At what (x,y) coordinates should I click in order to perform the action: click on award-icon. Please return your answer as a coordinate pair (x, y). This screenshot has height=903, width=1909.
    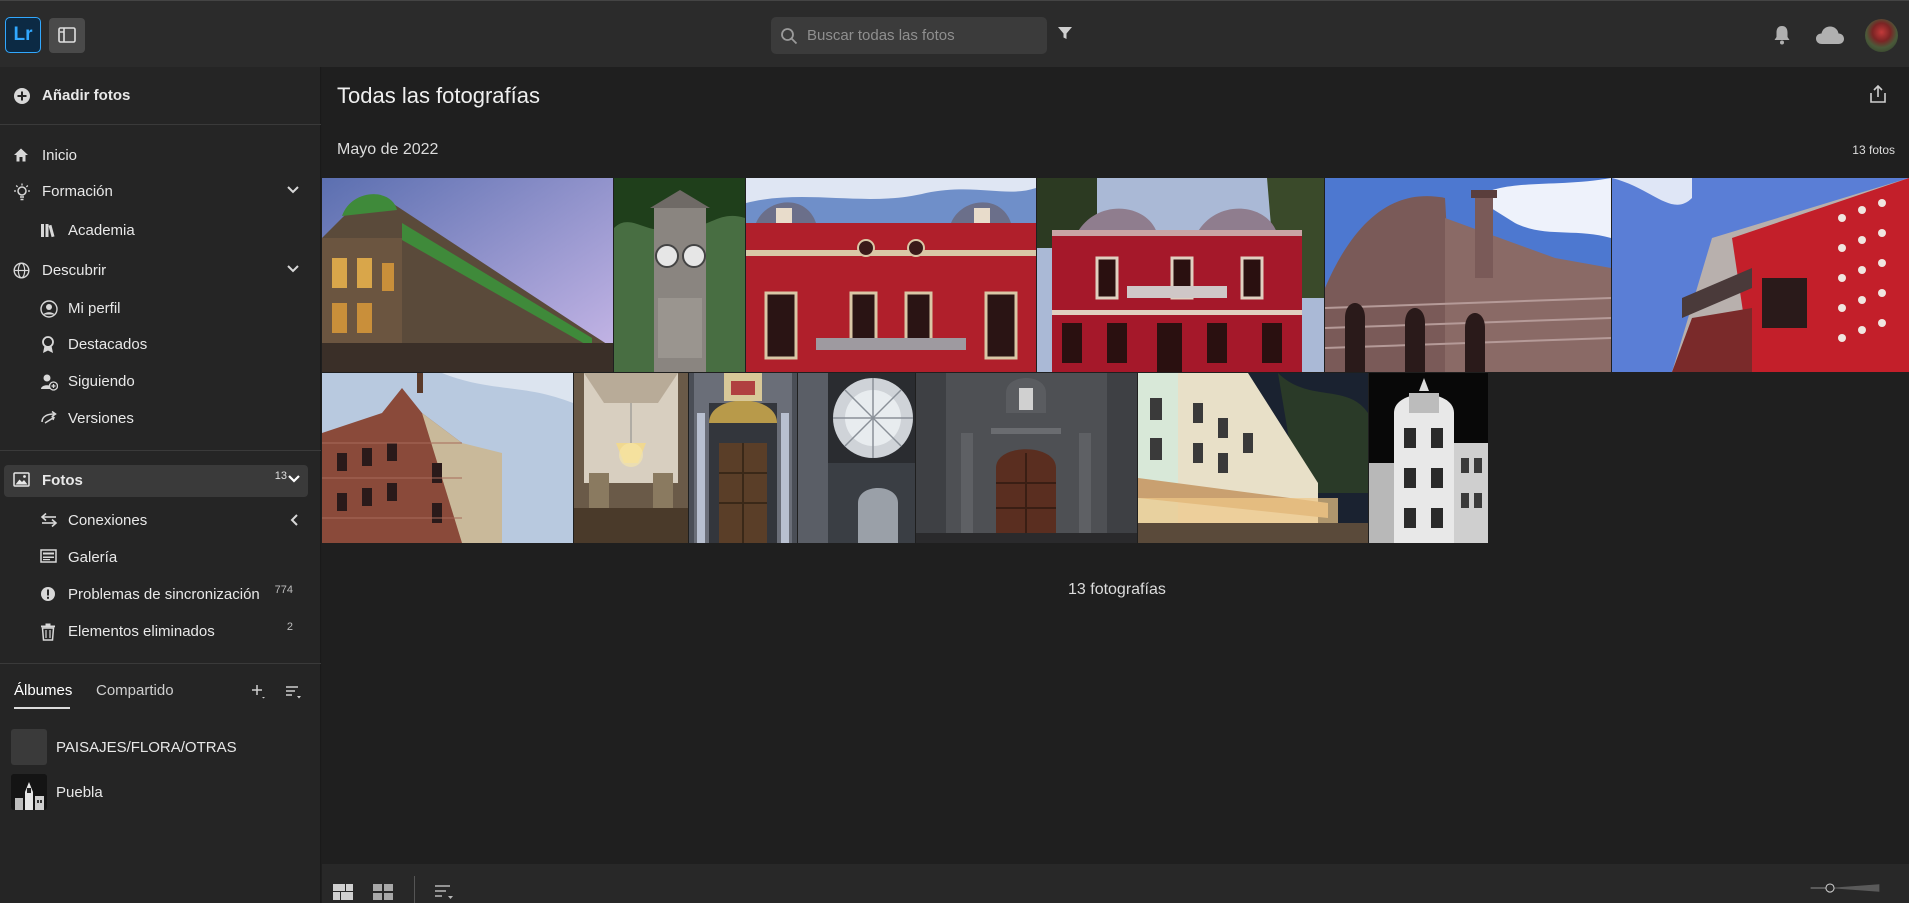
    Looking at the image, I should click on (48, 344).